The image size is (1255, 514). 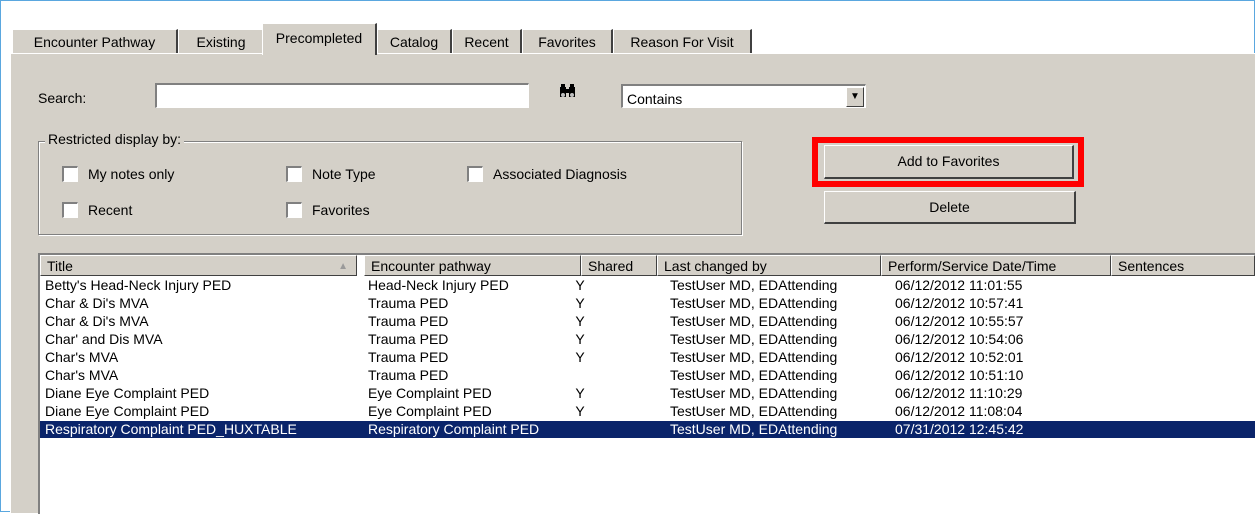 What do you see at coordinates (487, 41) in the screenshot?
I see `tab-recent: Recent` at bounding box center [487, 41].